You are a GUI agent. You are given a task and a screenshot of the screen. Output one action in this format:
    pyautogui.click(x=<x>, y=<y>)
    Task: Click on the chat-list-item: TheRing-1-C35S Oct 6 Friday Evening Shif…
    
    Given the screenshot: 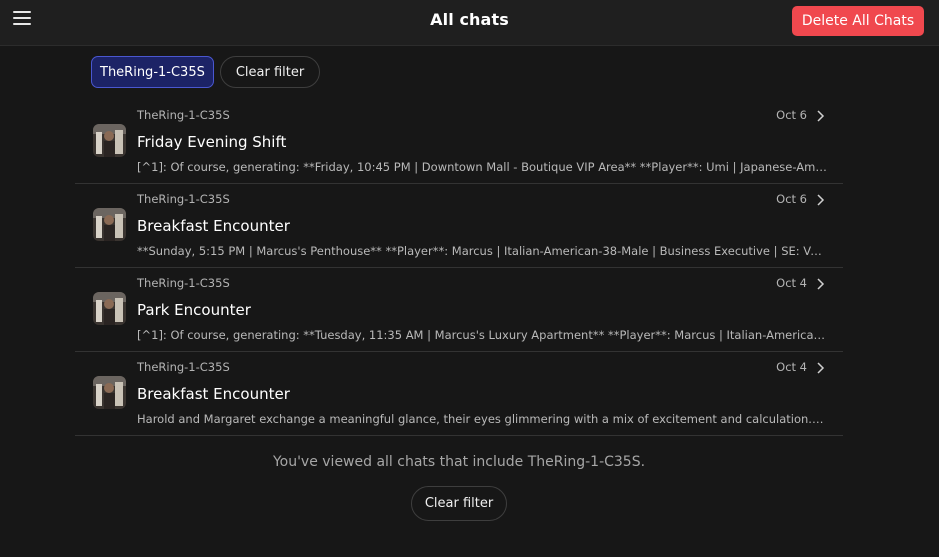 What is the action you would take?
    pyautogui.click(x=459, y=142)
    